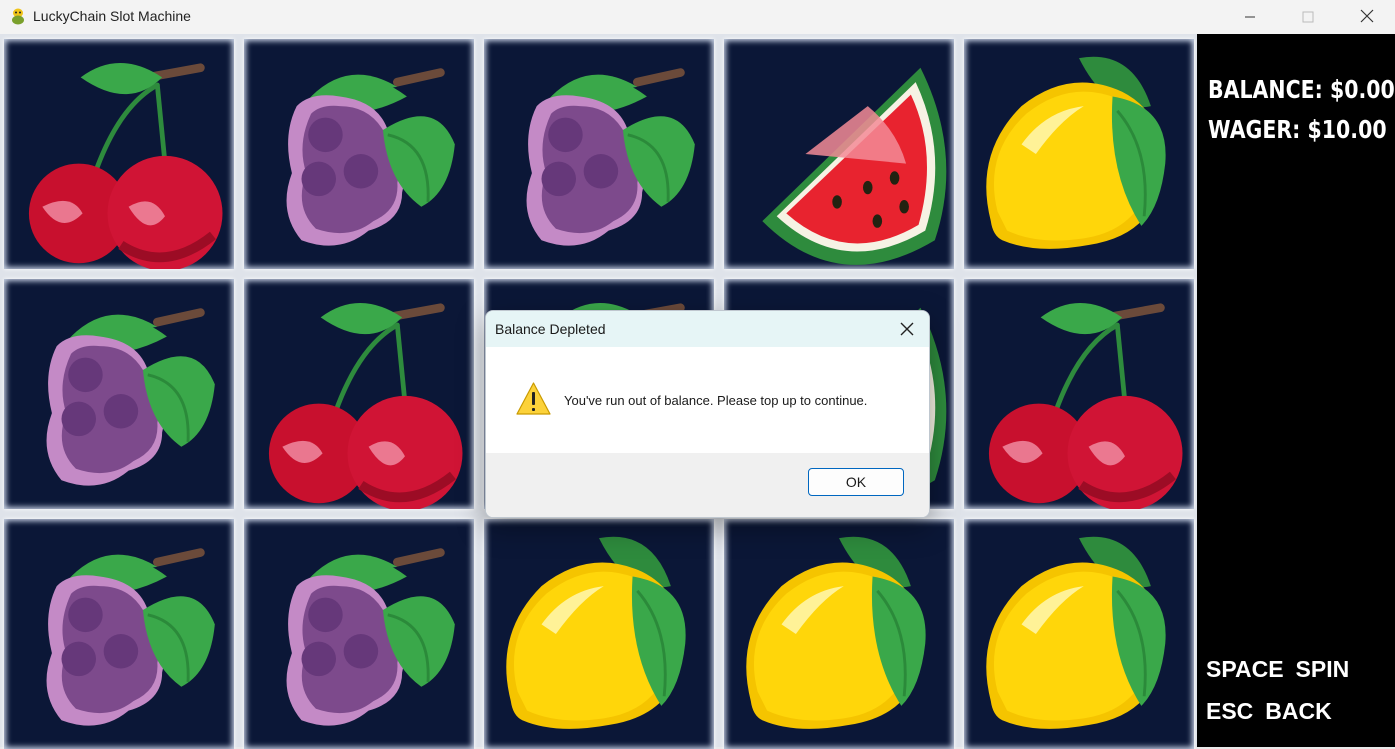 This screenshot has width=1395, height=749. I want to click on hint-key: ESC, so click(1230, 711).